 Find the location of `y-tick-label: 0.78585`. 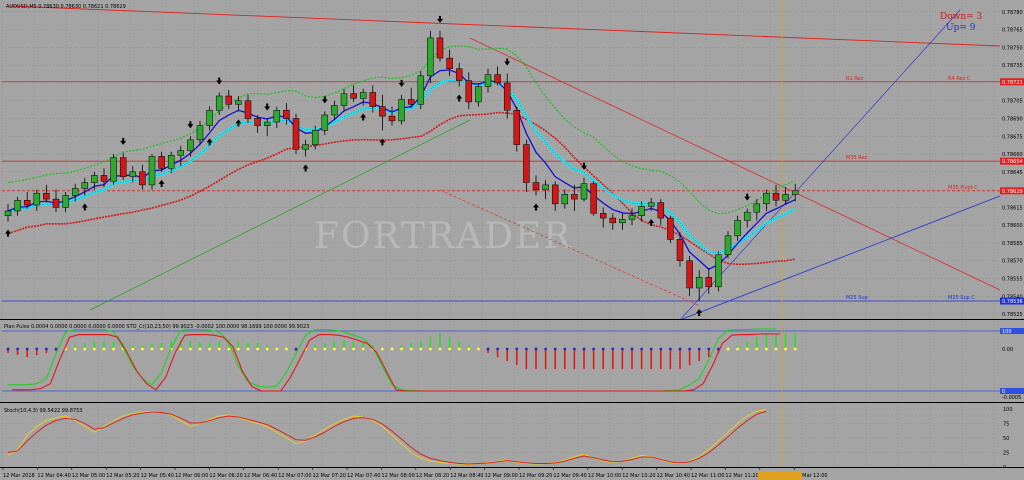

y-tick-label: 0.78585 is located at coordinates (1012, 244).